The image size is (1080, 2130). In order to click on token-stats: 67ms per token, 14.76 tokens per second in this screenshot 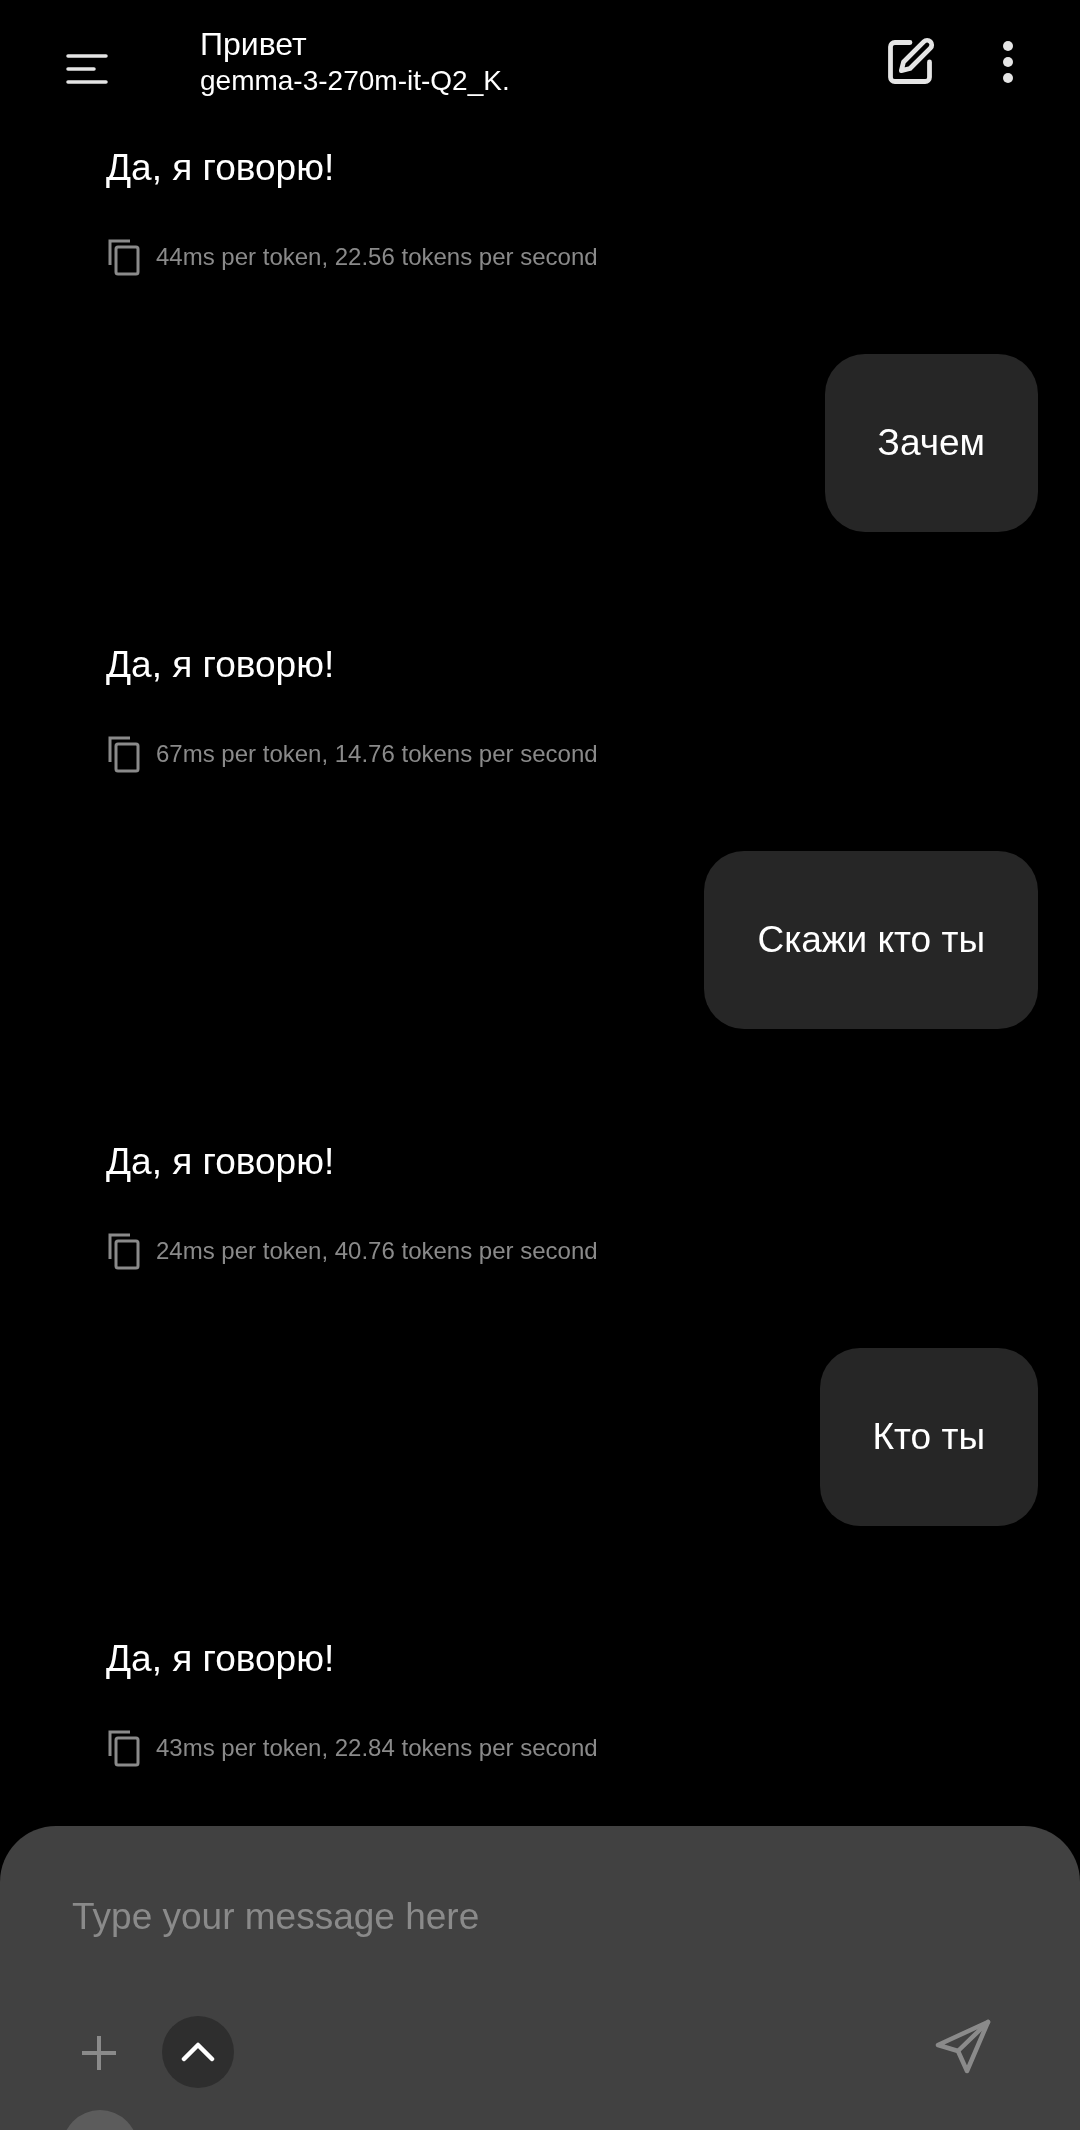, I will do `click(377, 754)`.